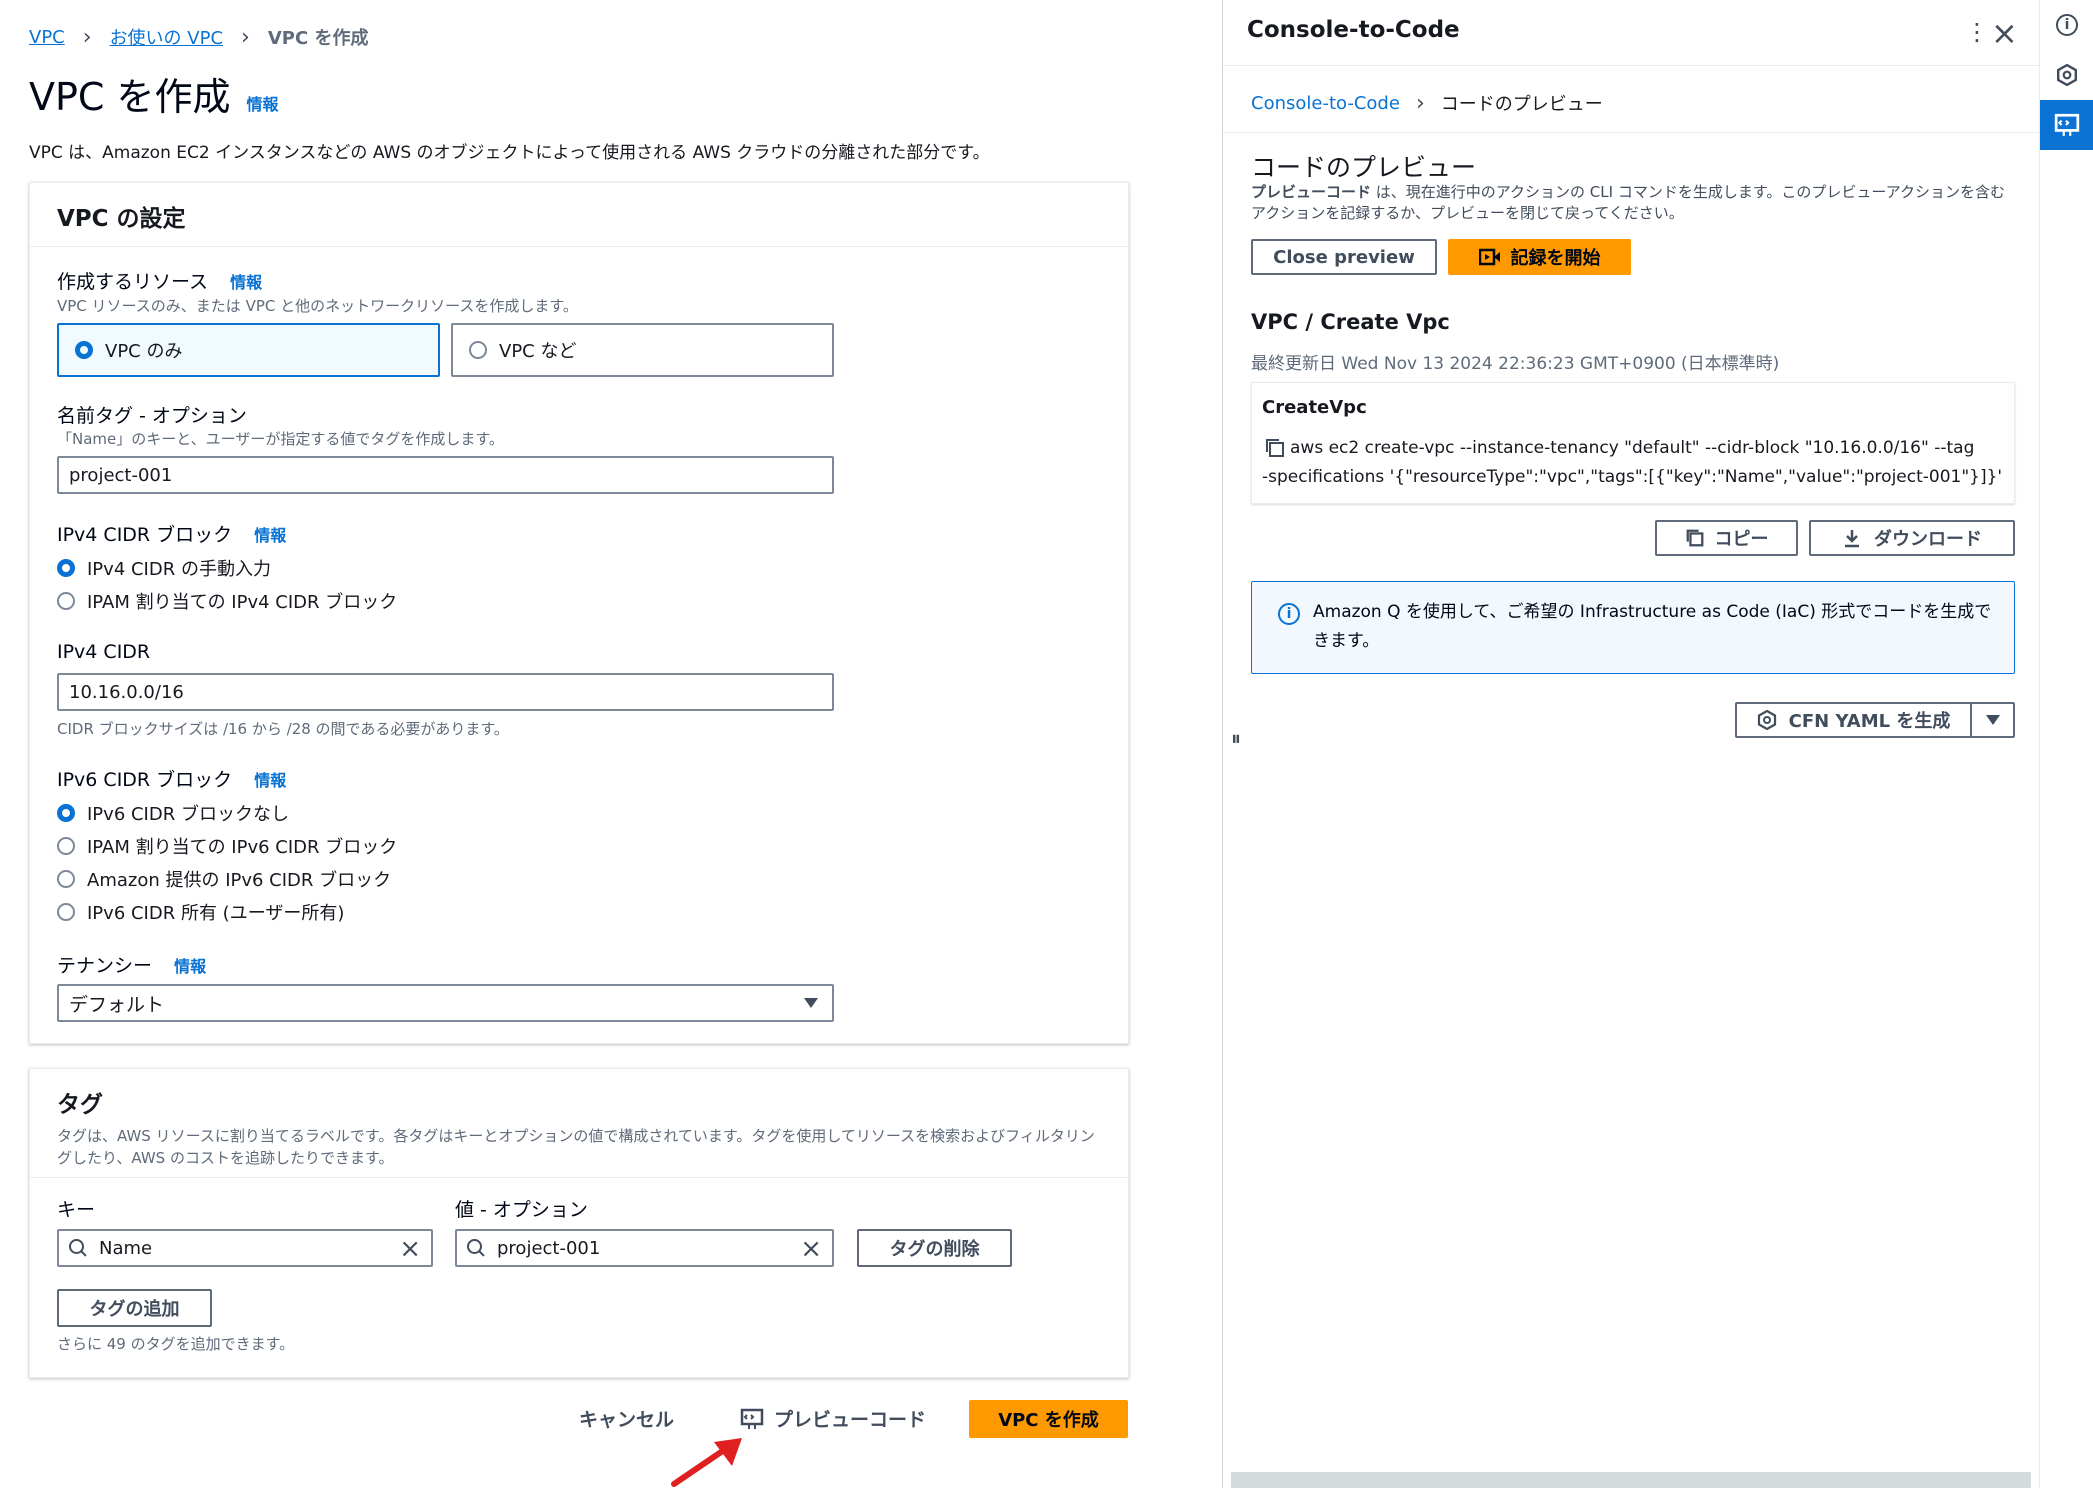 Image resolution: width=2093 pixels, height=1488 pixels. I want to click on page-title: VPC を作成, so click(130, 97).